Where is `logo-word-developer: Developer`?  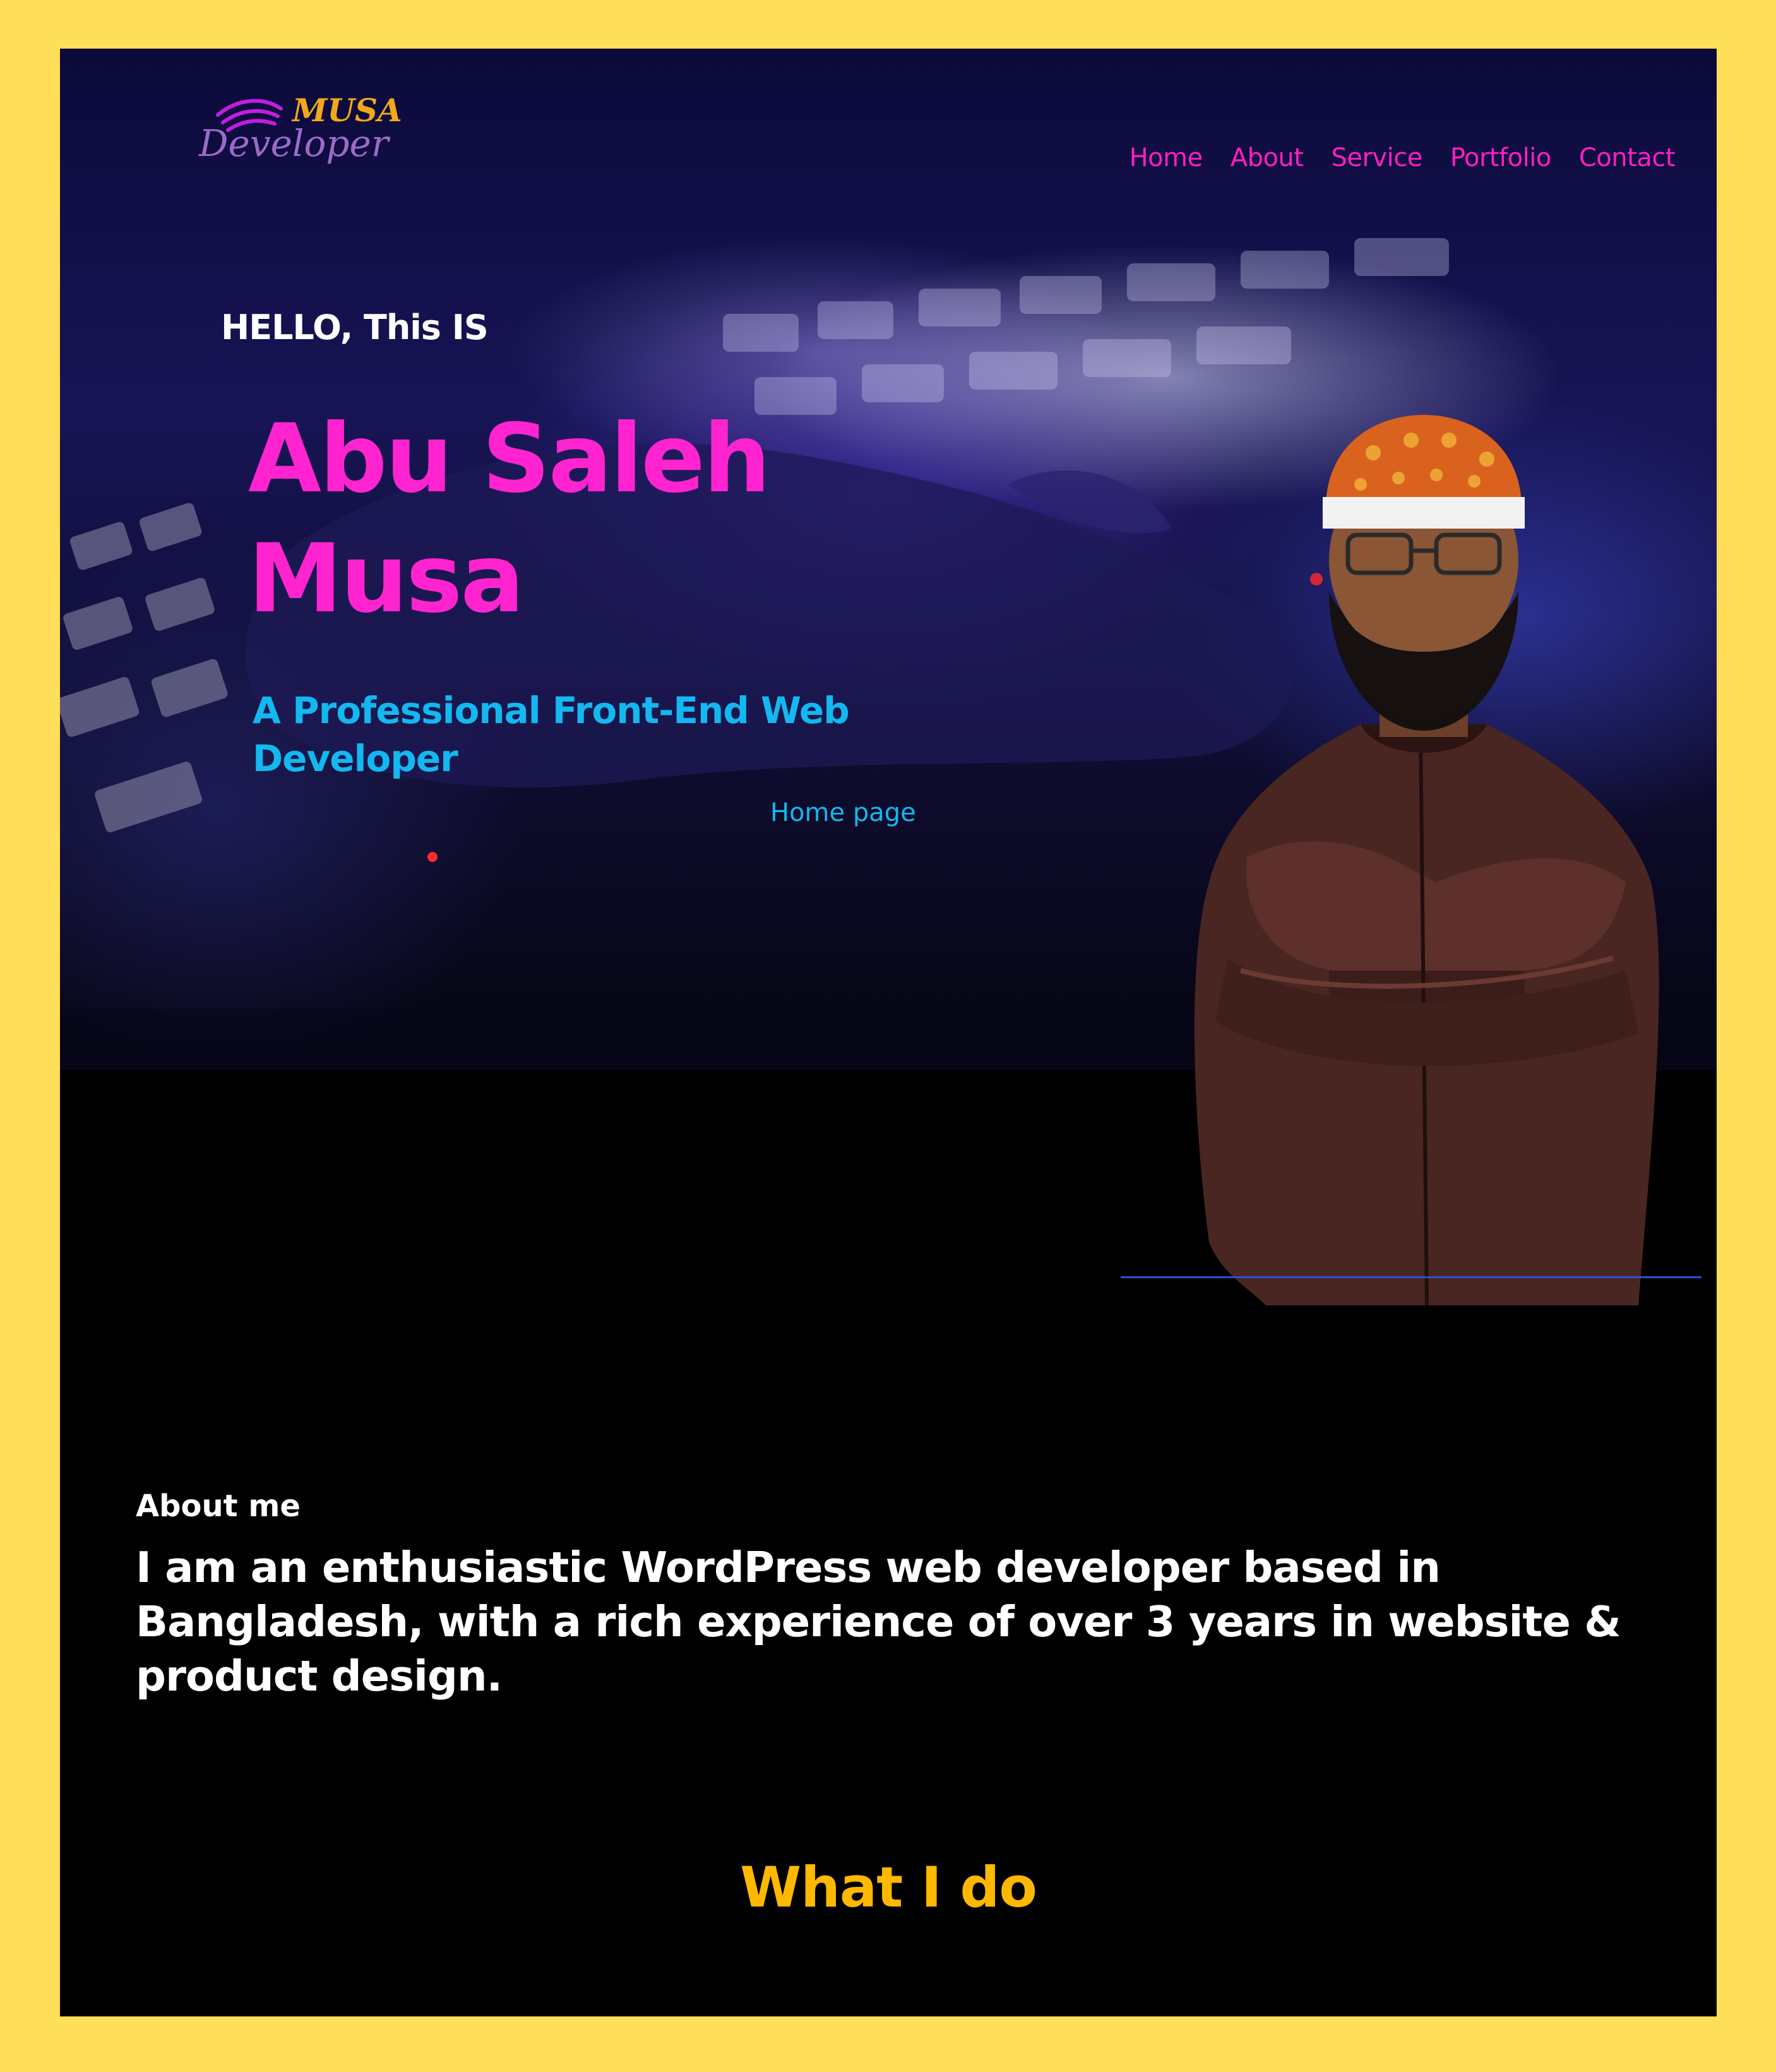
logo-word-developer: Developer is located at coordinates (294, 143).